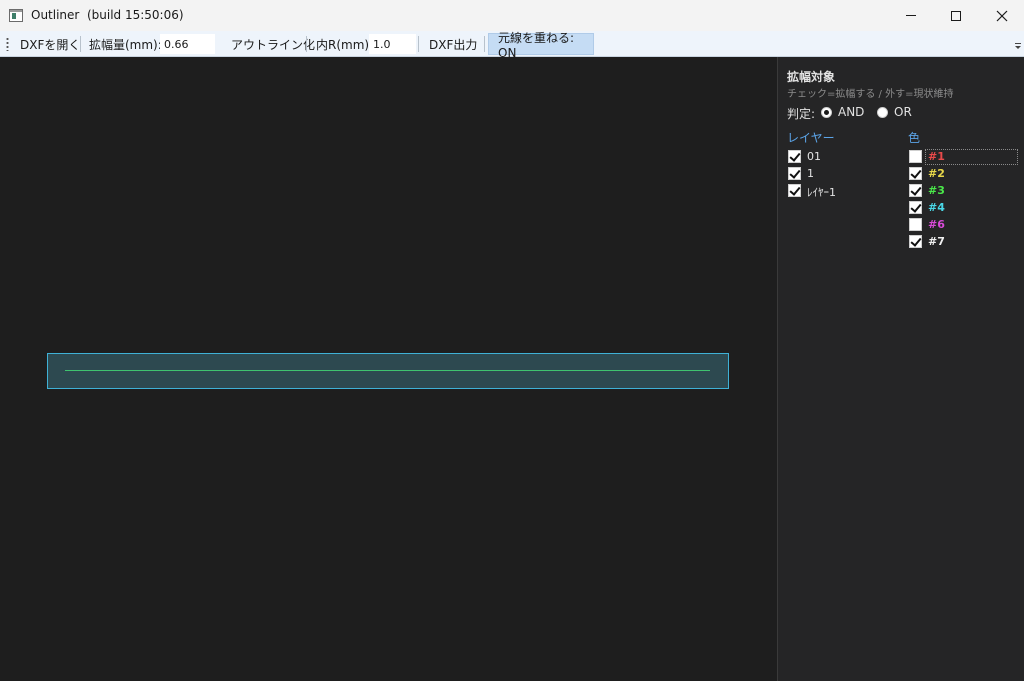 The width and height of the screenshot is (1024, 681). I want to click on original-line, so click(387, 370).